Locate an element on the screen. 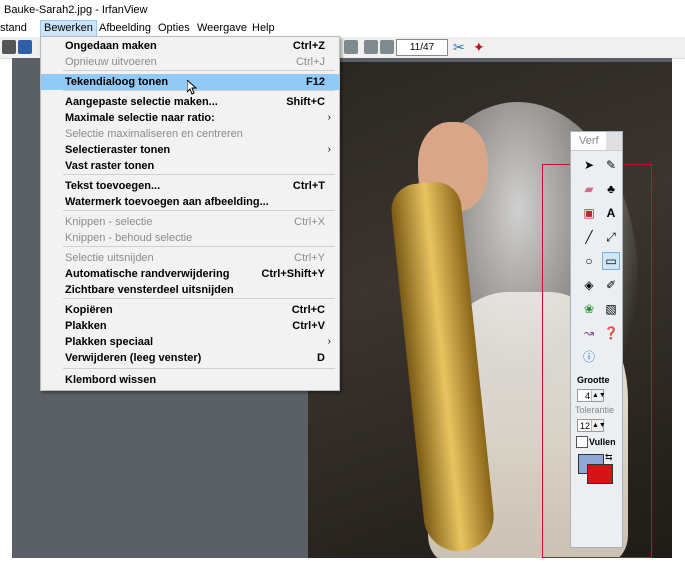 Image resolution: width=685 pixels, height=565 pixels. color-picker-icon: ▣ is located at coordinates (589, 213).